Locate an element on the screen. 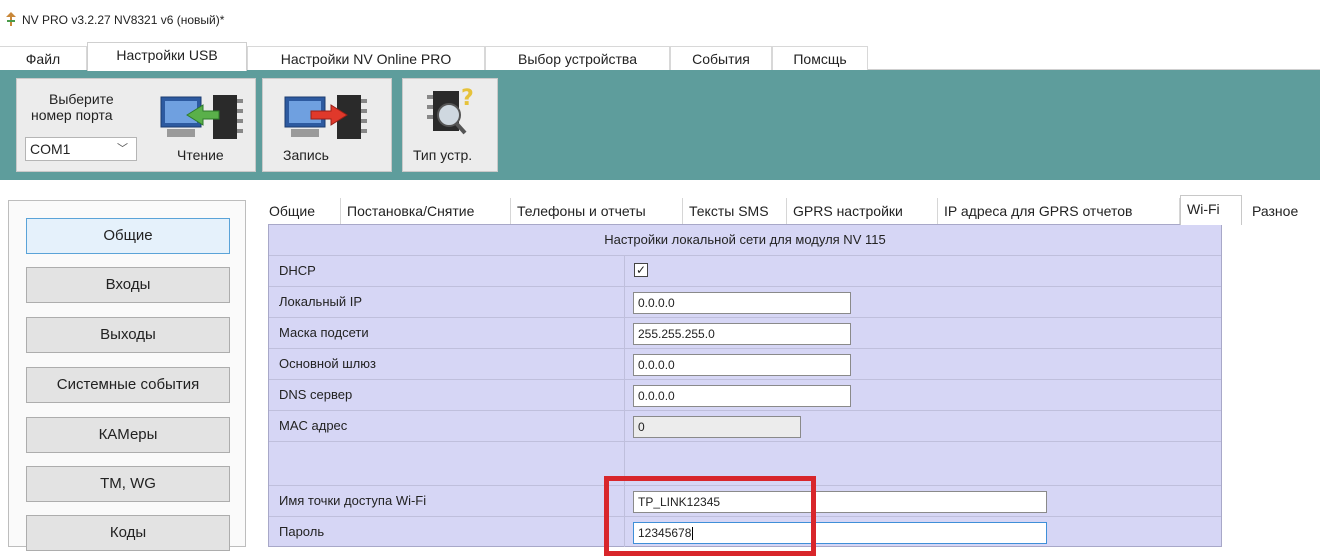 Image resolution: width=1320 pixels, height=556 pixels. highlight-box is located at coordinates (710, 516).